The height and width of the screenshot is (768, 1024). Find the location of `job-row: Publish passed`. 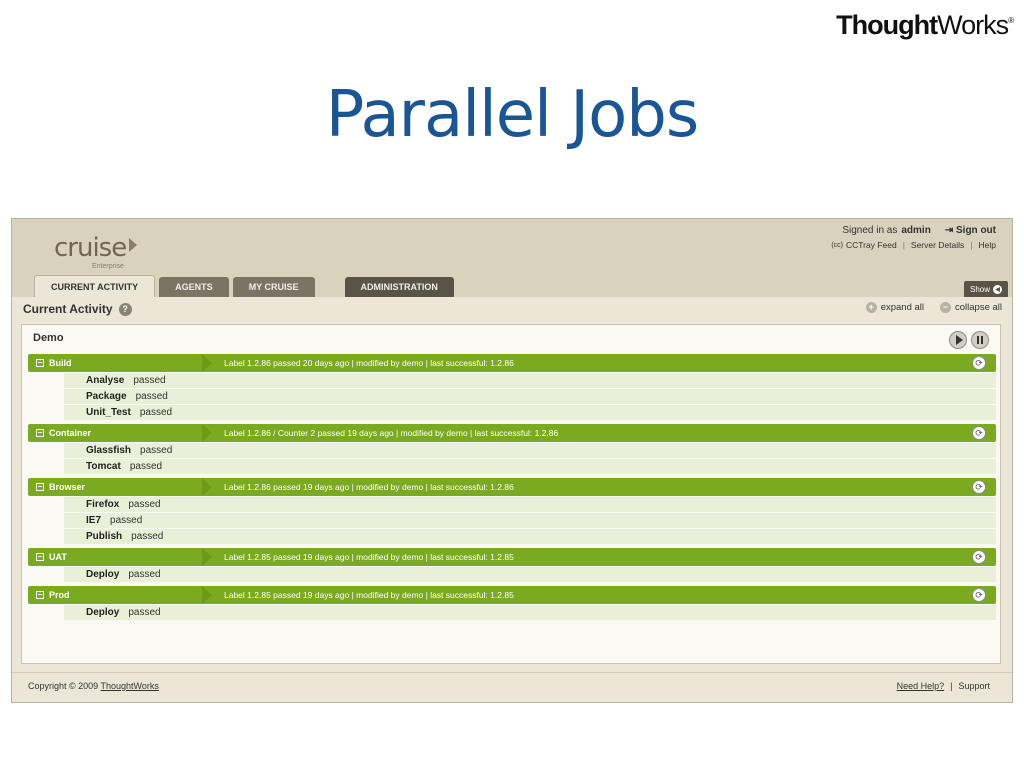

job-row: Publish passed is located at coordinates (530, 536).